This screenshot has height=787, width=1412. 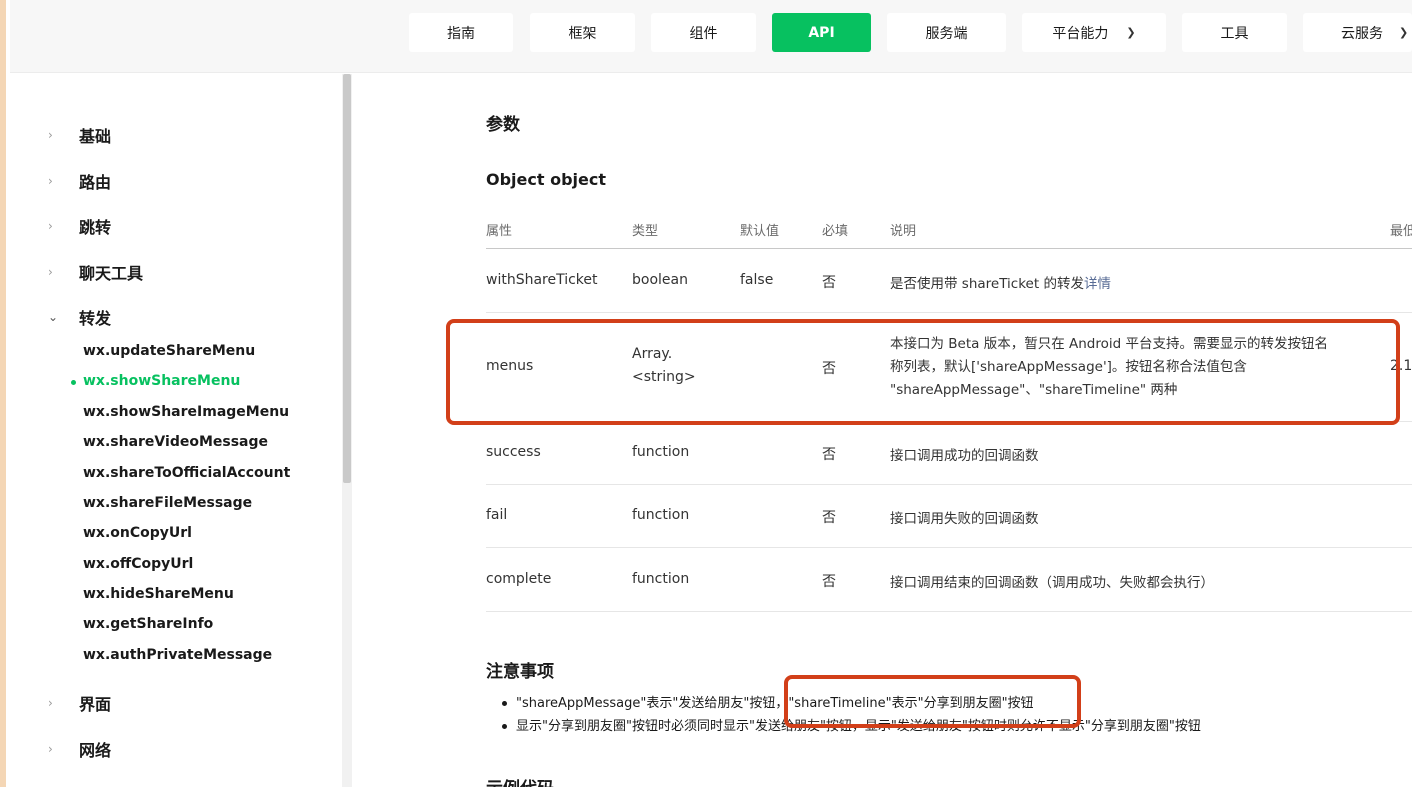 What do you see at coordinates (461, 32) in the screenshot?
I see `nav-tab-guide: 指南` at bounding box center [461, 32].